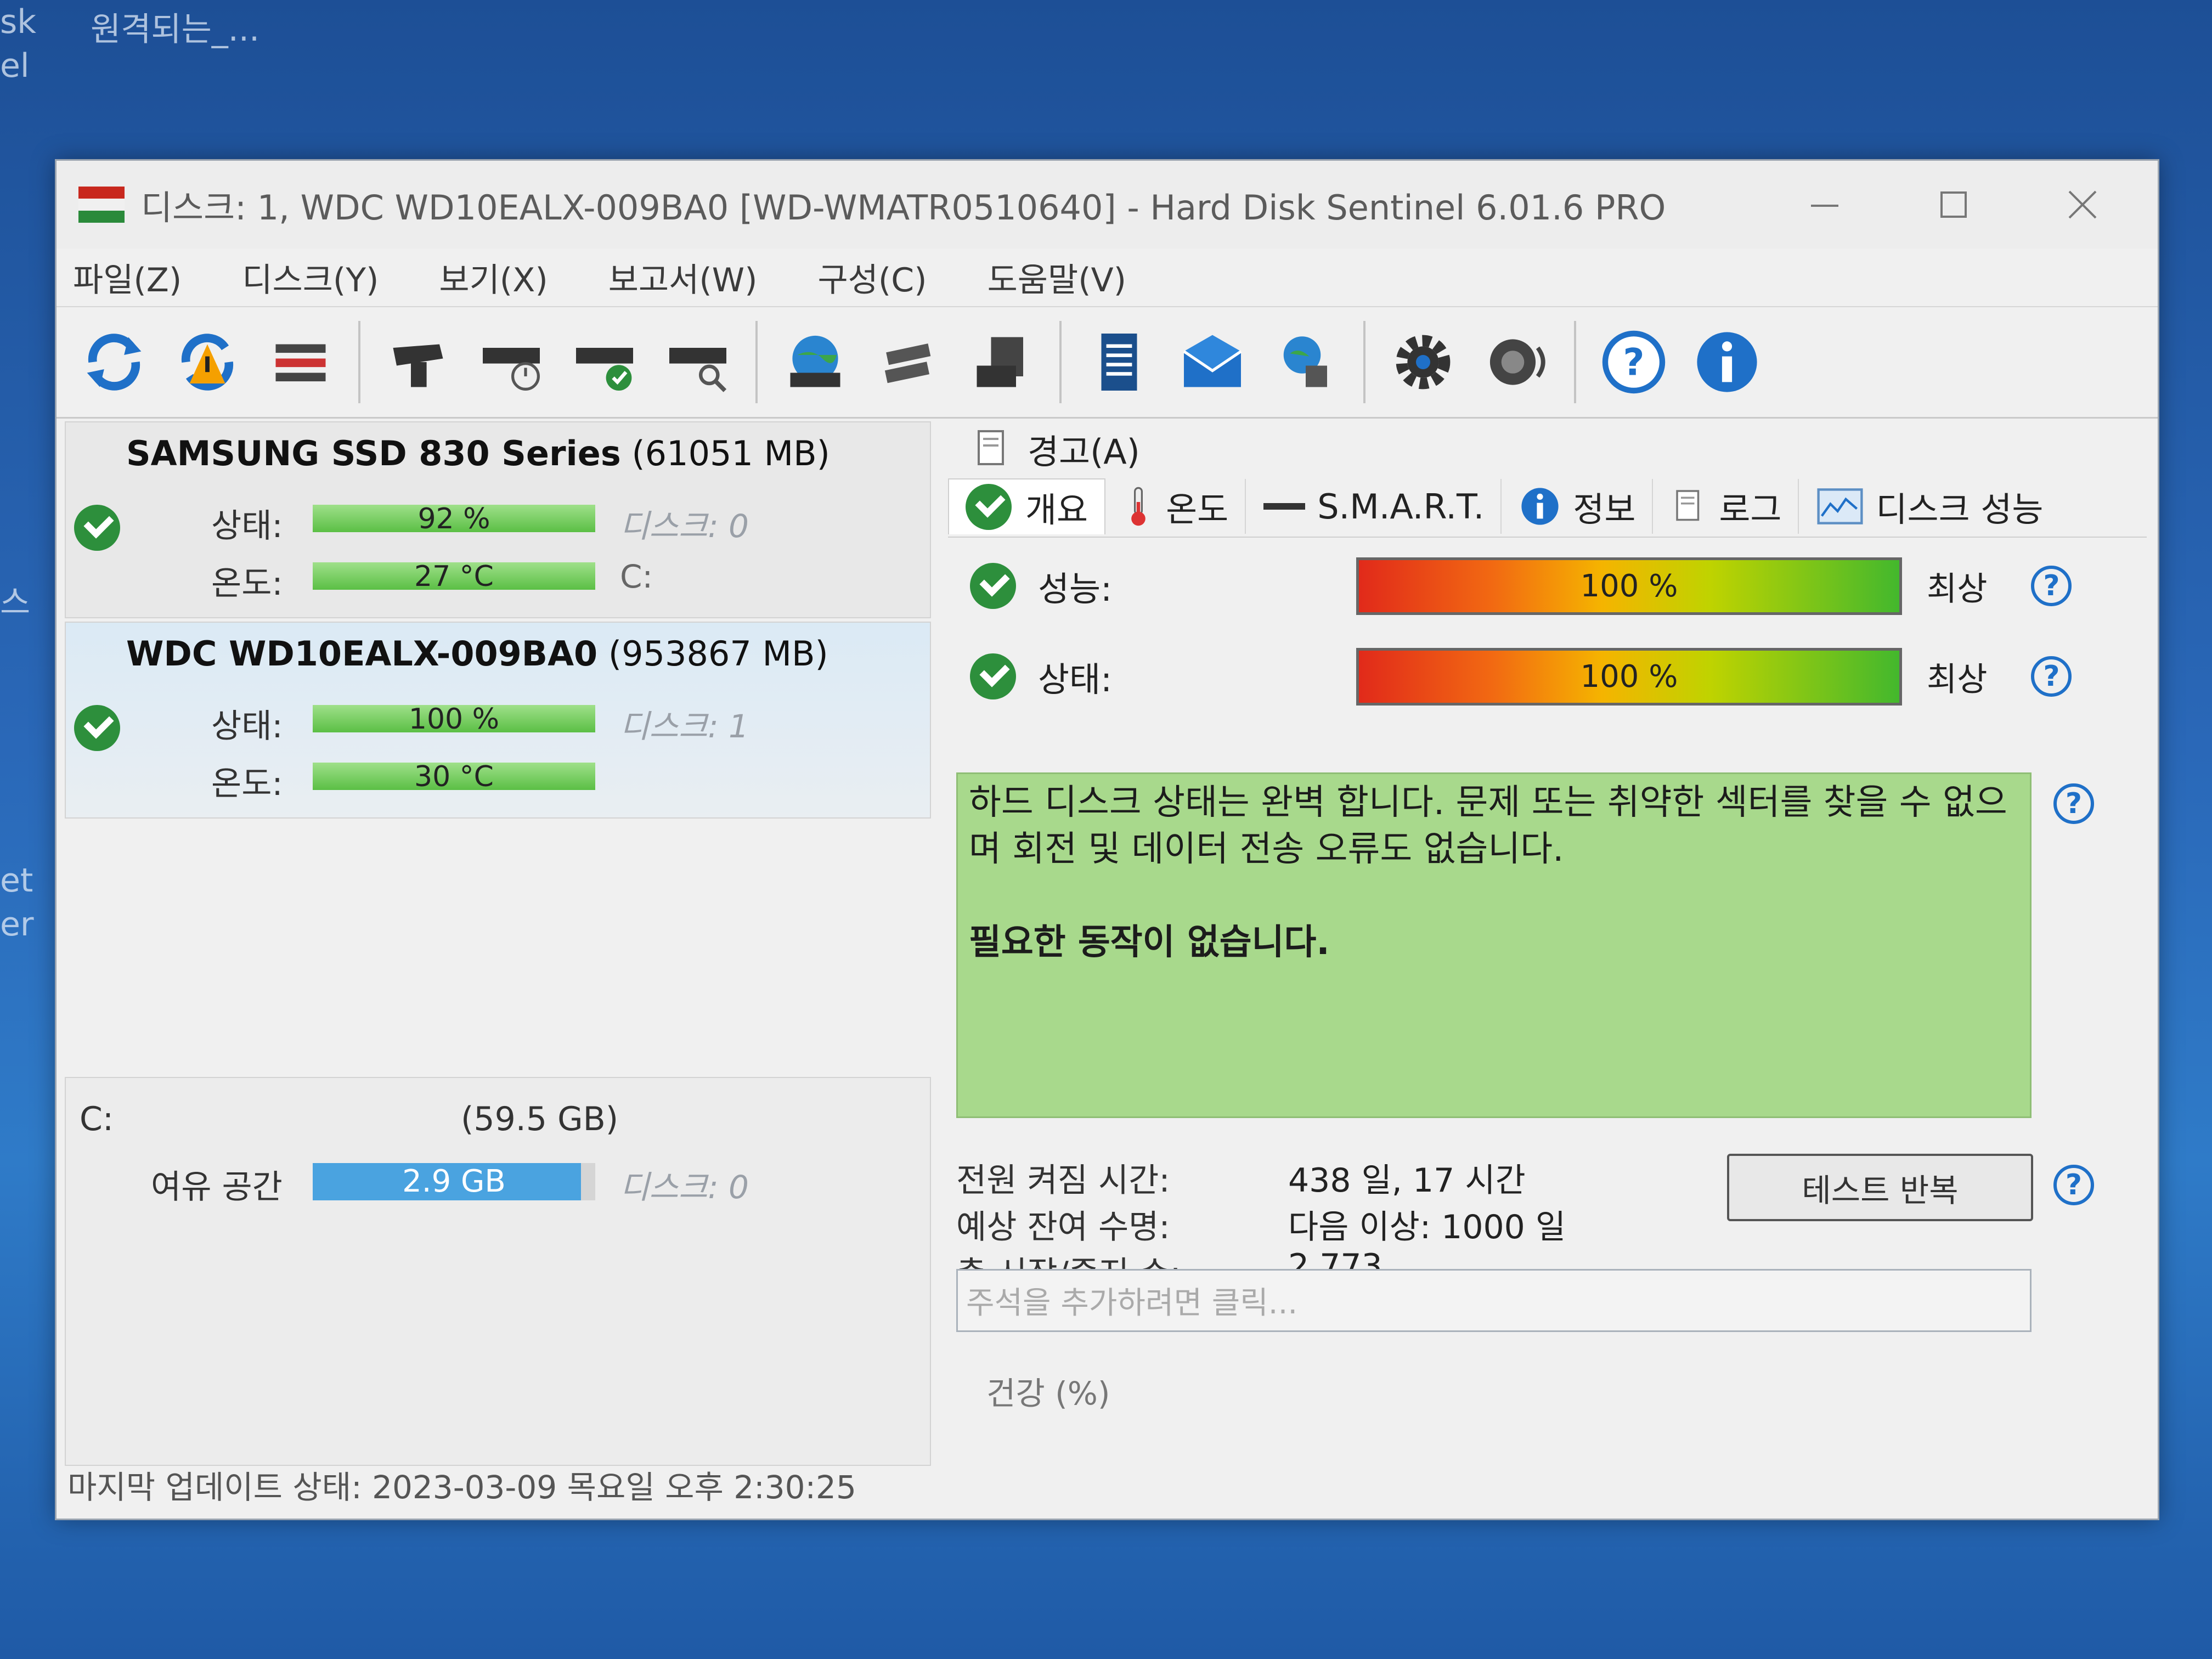  I want to click on refresh-icon, so click(114, 362).